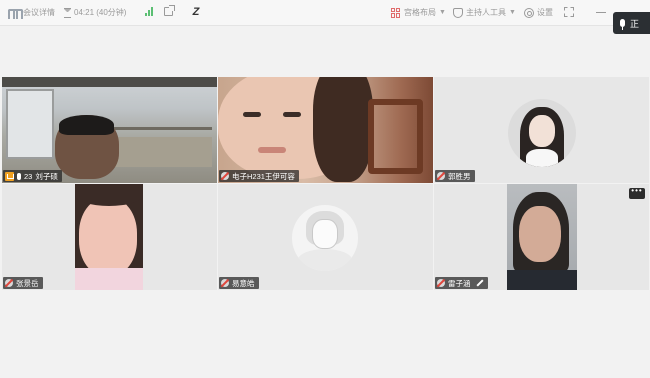  I want to click on pencil-icon, so click(479, 283).